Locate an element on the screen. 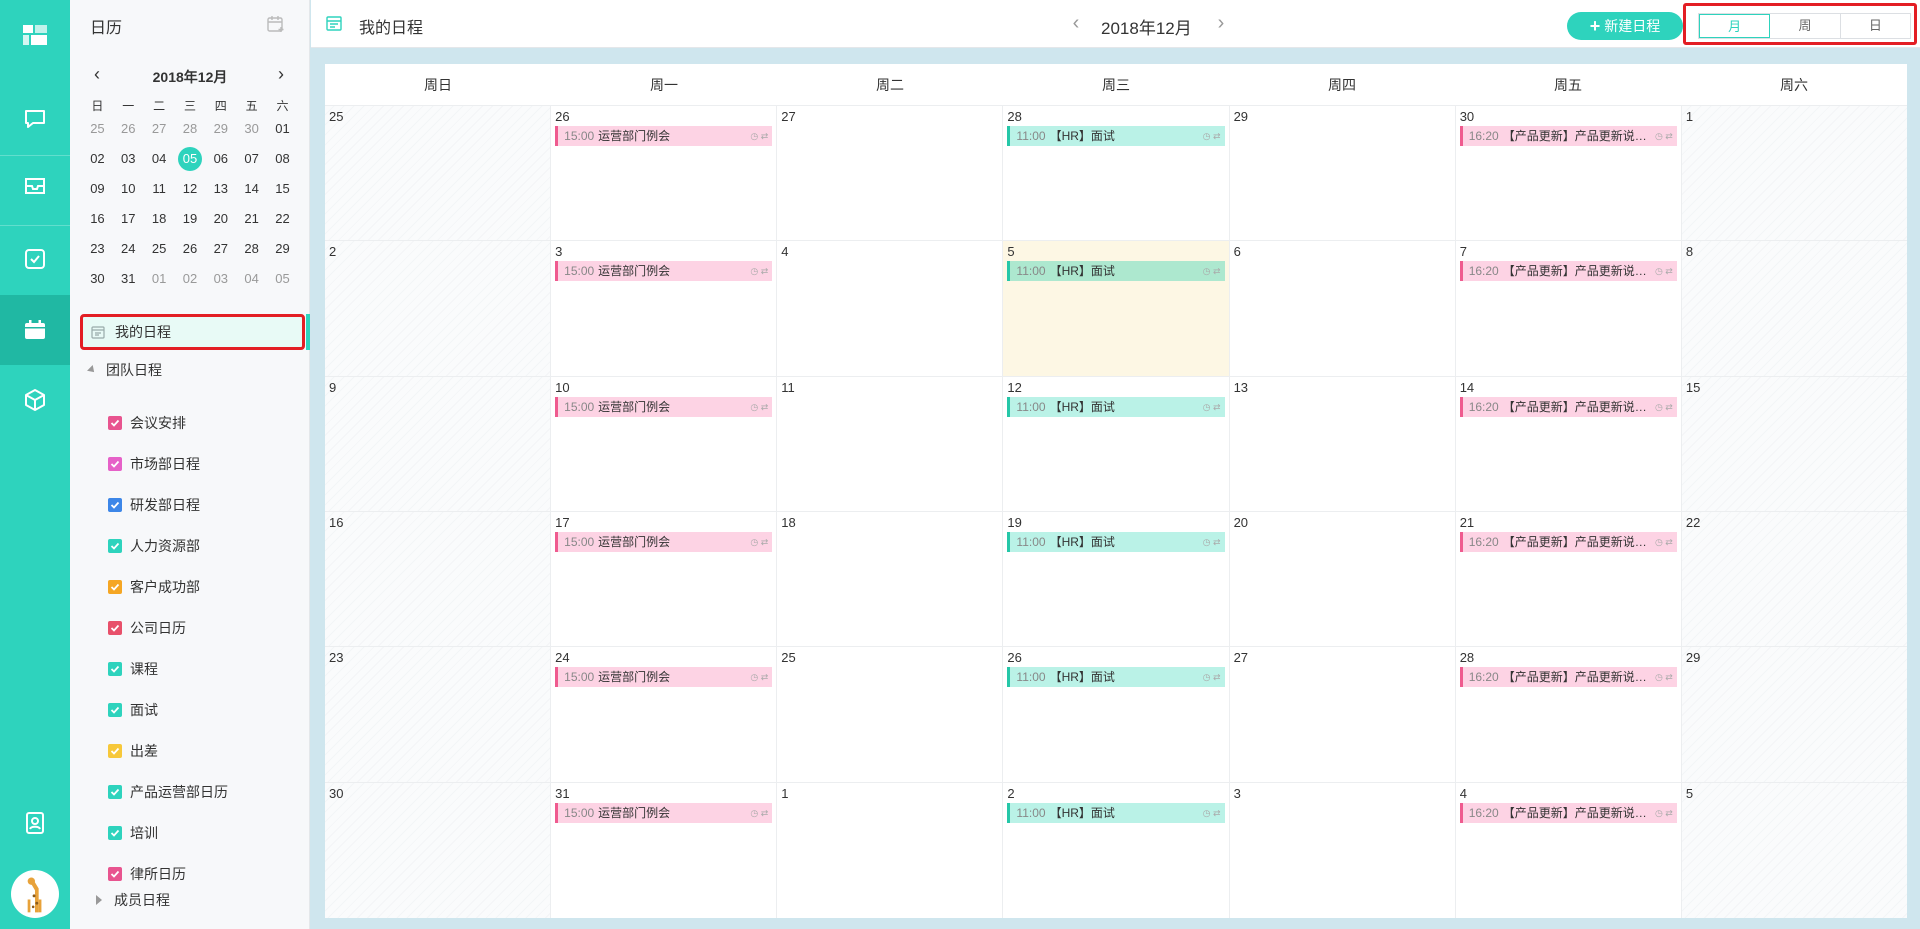 Image resolution: width=1920 pixels, height=929 pixels. mini-day: 26 is located at coordinates (128, 129).